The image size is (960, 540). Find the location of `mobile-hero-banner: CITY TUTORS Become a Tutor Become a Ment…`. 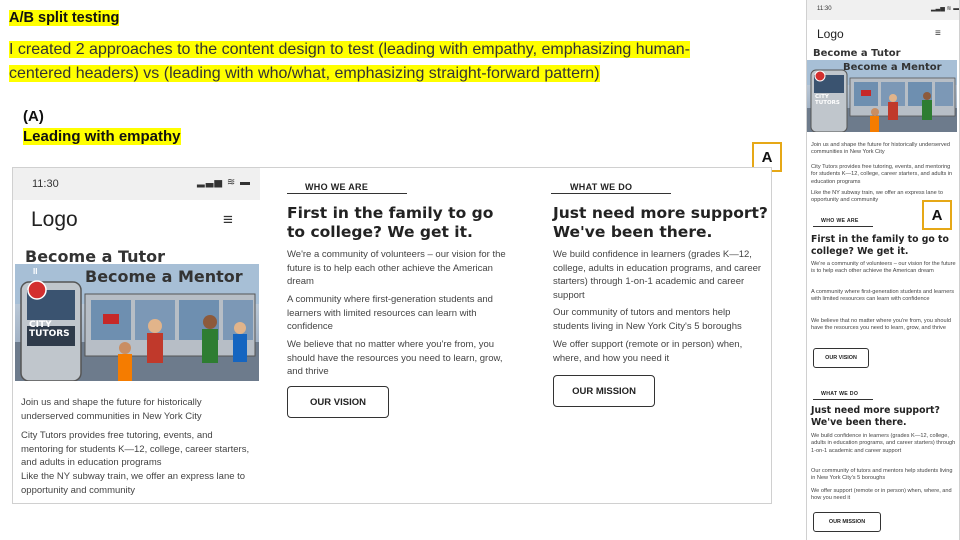

mobile-hero-banner: CITY TUTORS Become a Tutor Become a Ment… is located at coordinates (882, 90).